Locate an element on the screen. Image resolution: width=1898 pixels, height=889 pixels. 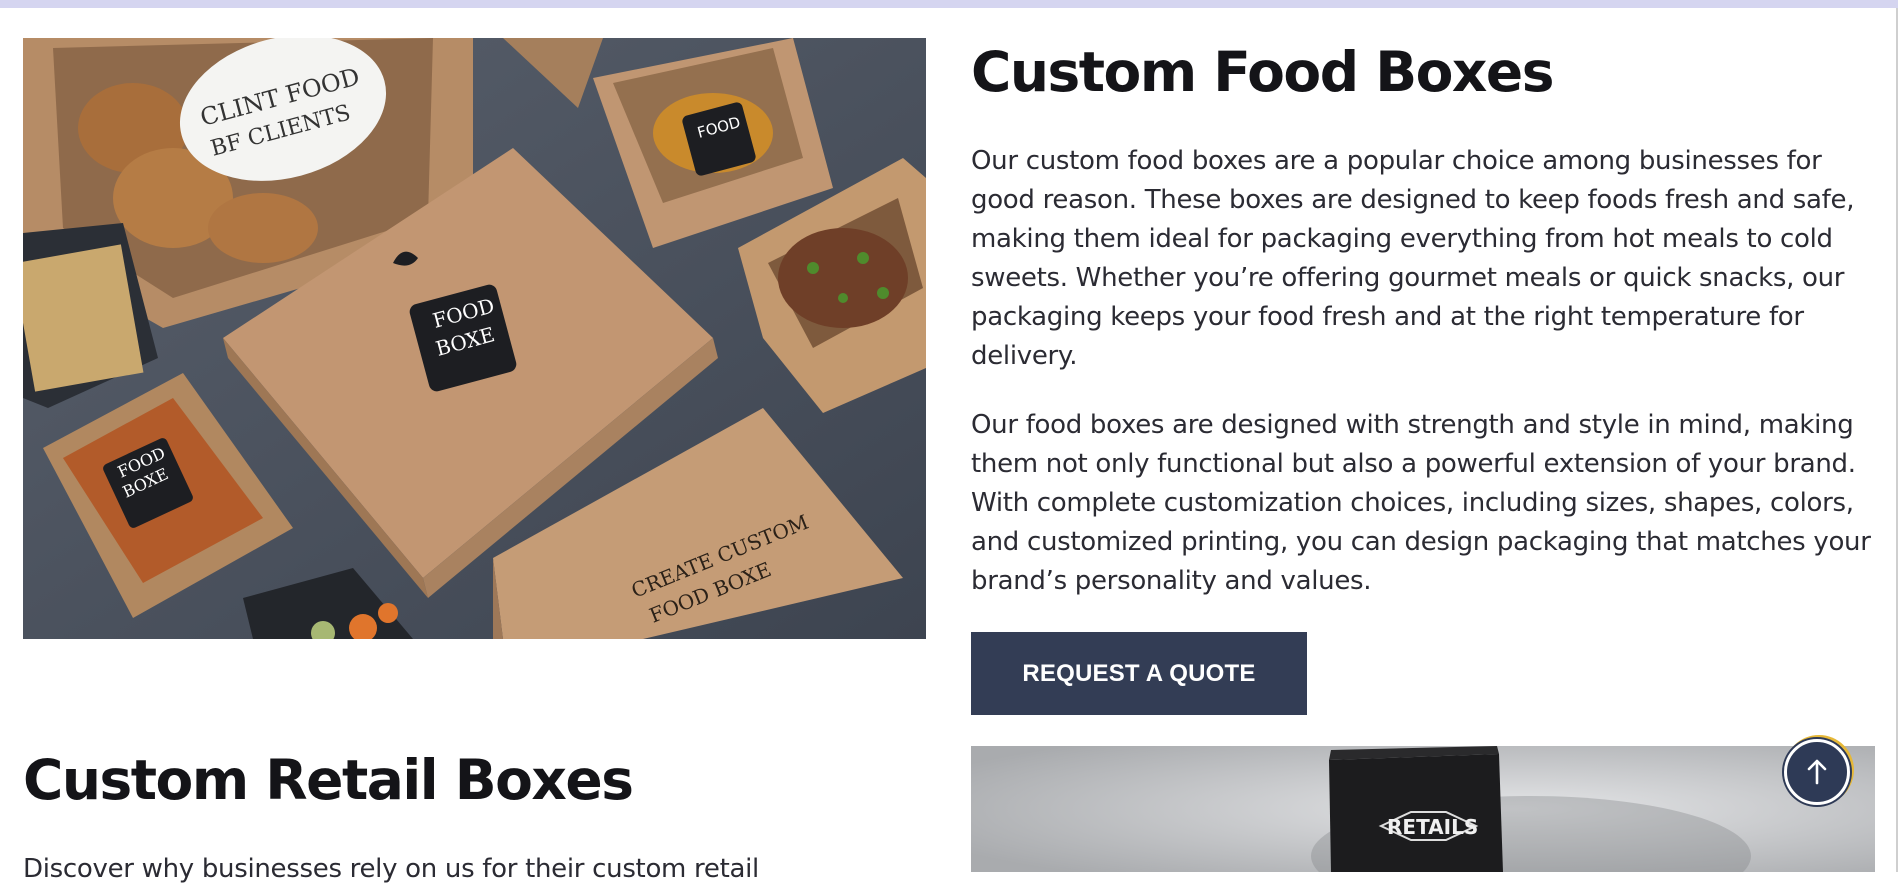
arrow-up-icon is located at coordinates (1817, 772).